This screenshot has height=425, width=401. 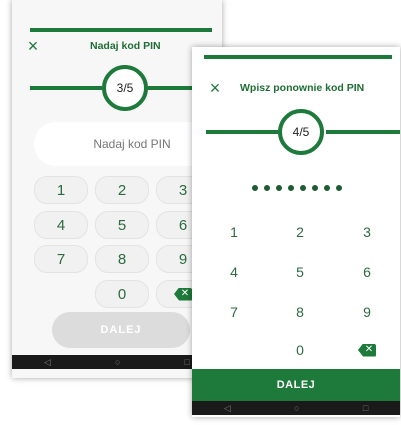 What do you see at coordinates (367, 232) in the screenshot?
I see `key-3: 3` at bounding box center [367, 232].